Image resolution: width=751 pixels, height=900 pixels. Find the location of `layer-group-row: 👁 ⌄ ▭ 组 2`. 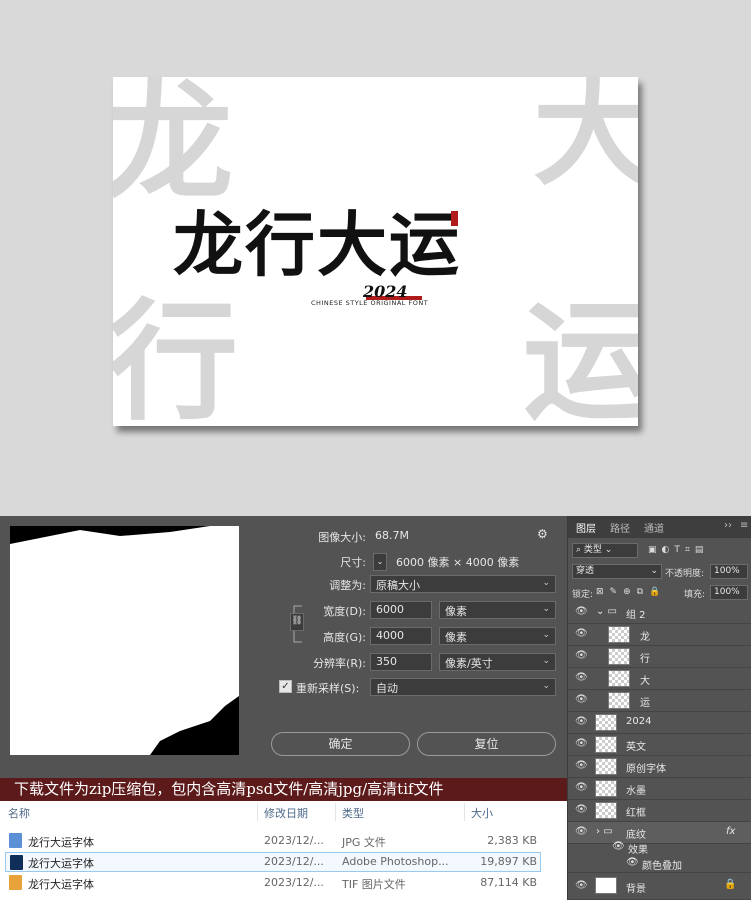

layer-group-row: 👁 ⌄ ▭ 组 2 is located at coordinates (659, 613).